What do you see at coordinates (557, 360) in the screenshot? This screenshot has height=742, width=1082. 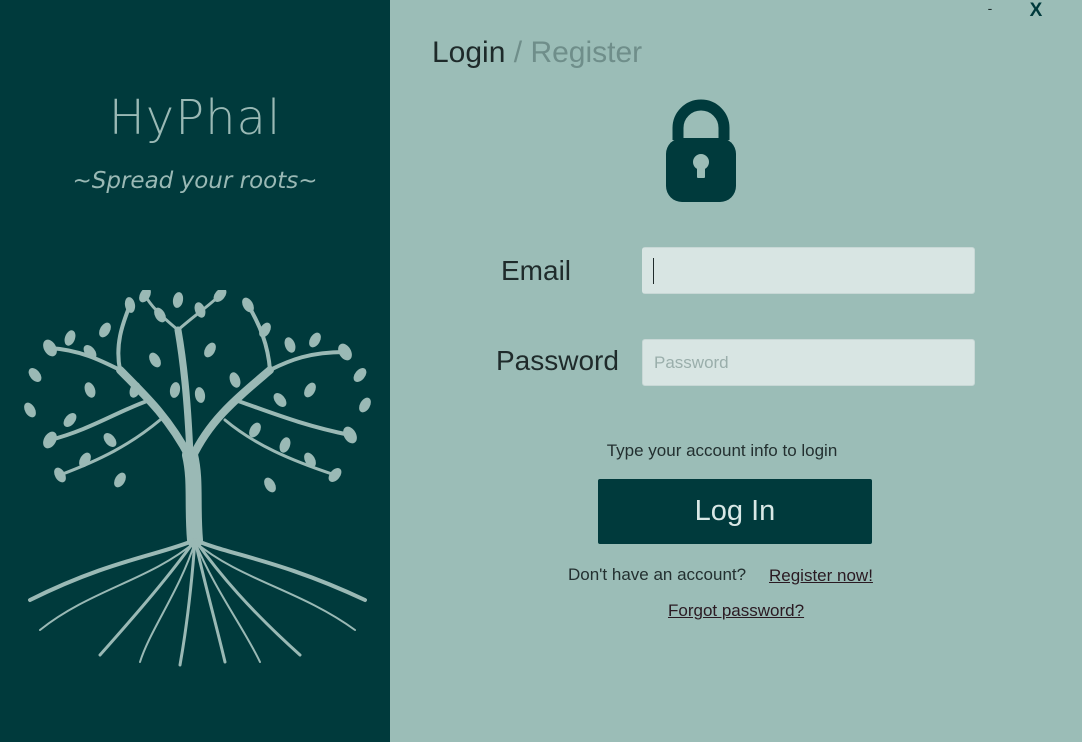 I see `password-label: Password` at bounding box center [557, 360].